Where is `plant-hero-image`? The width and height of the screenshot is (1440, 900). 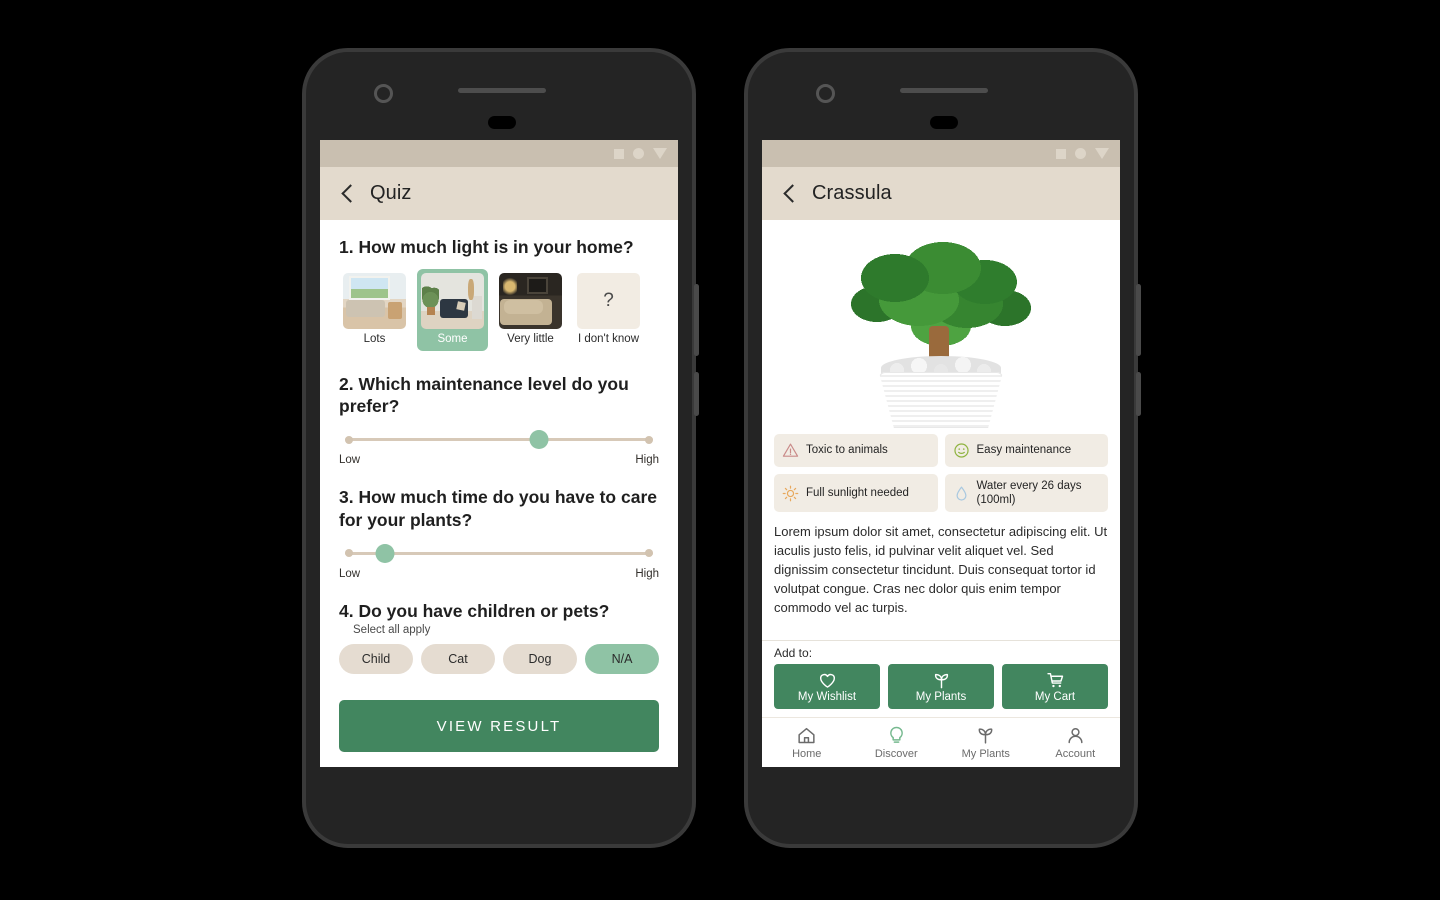 plant-hero-image is located at coordinates (941, 324).